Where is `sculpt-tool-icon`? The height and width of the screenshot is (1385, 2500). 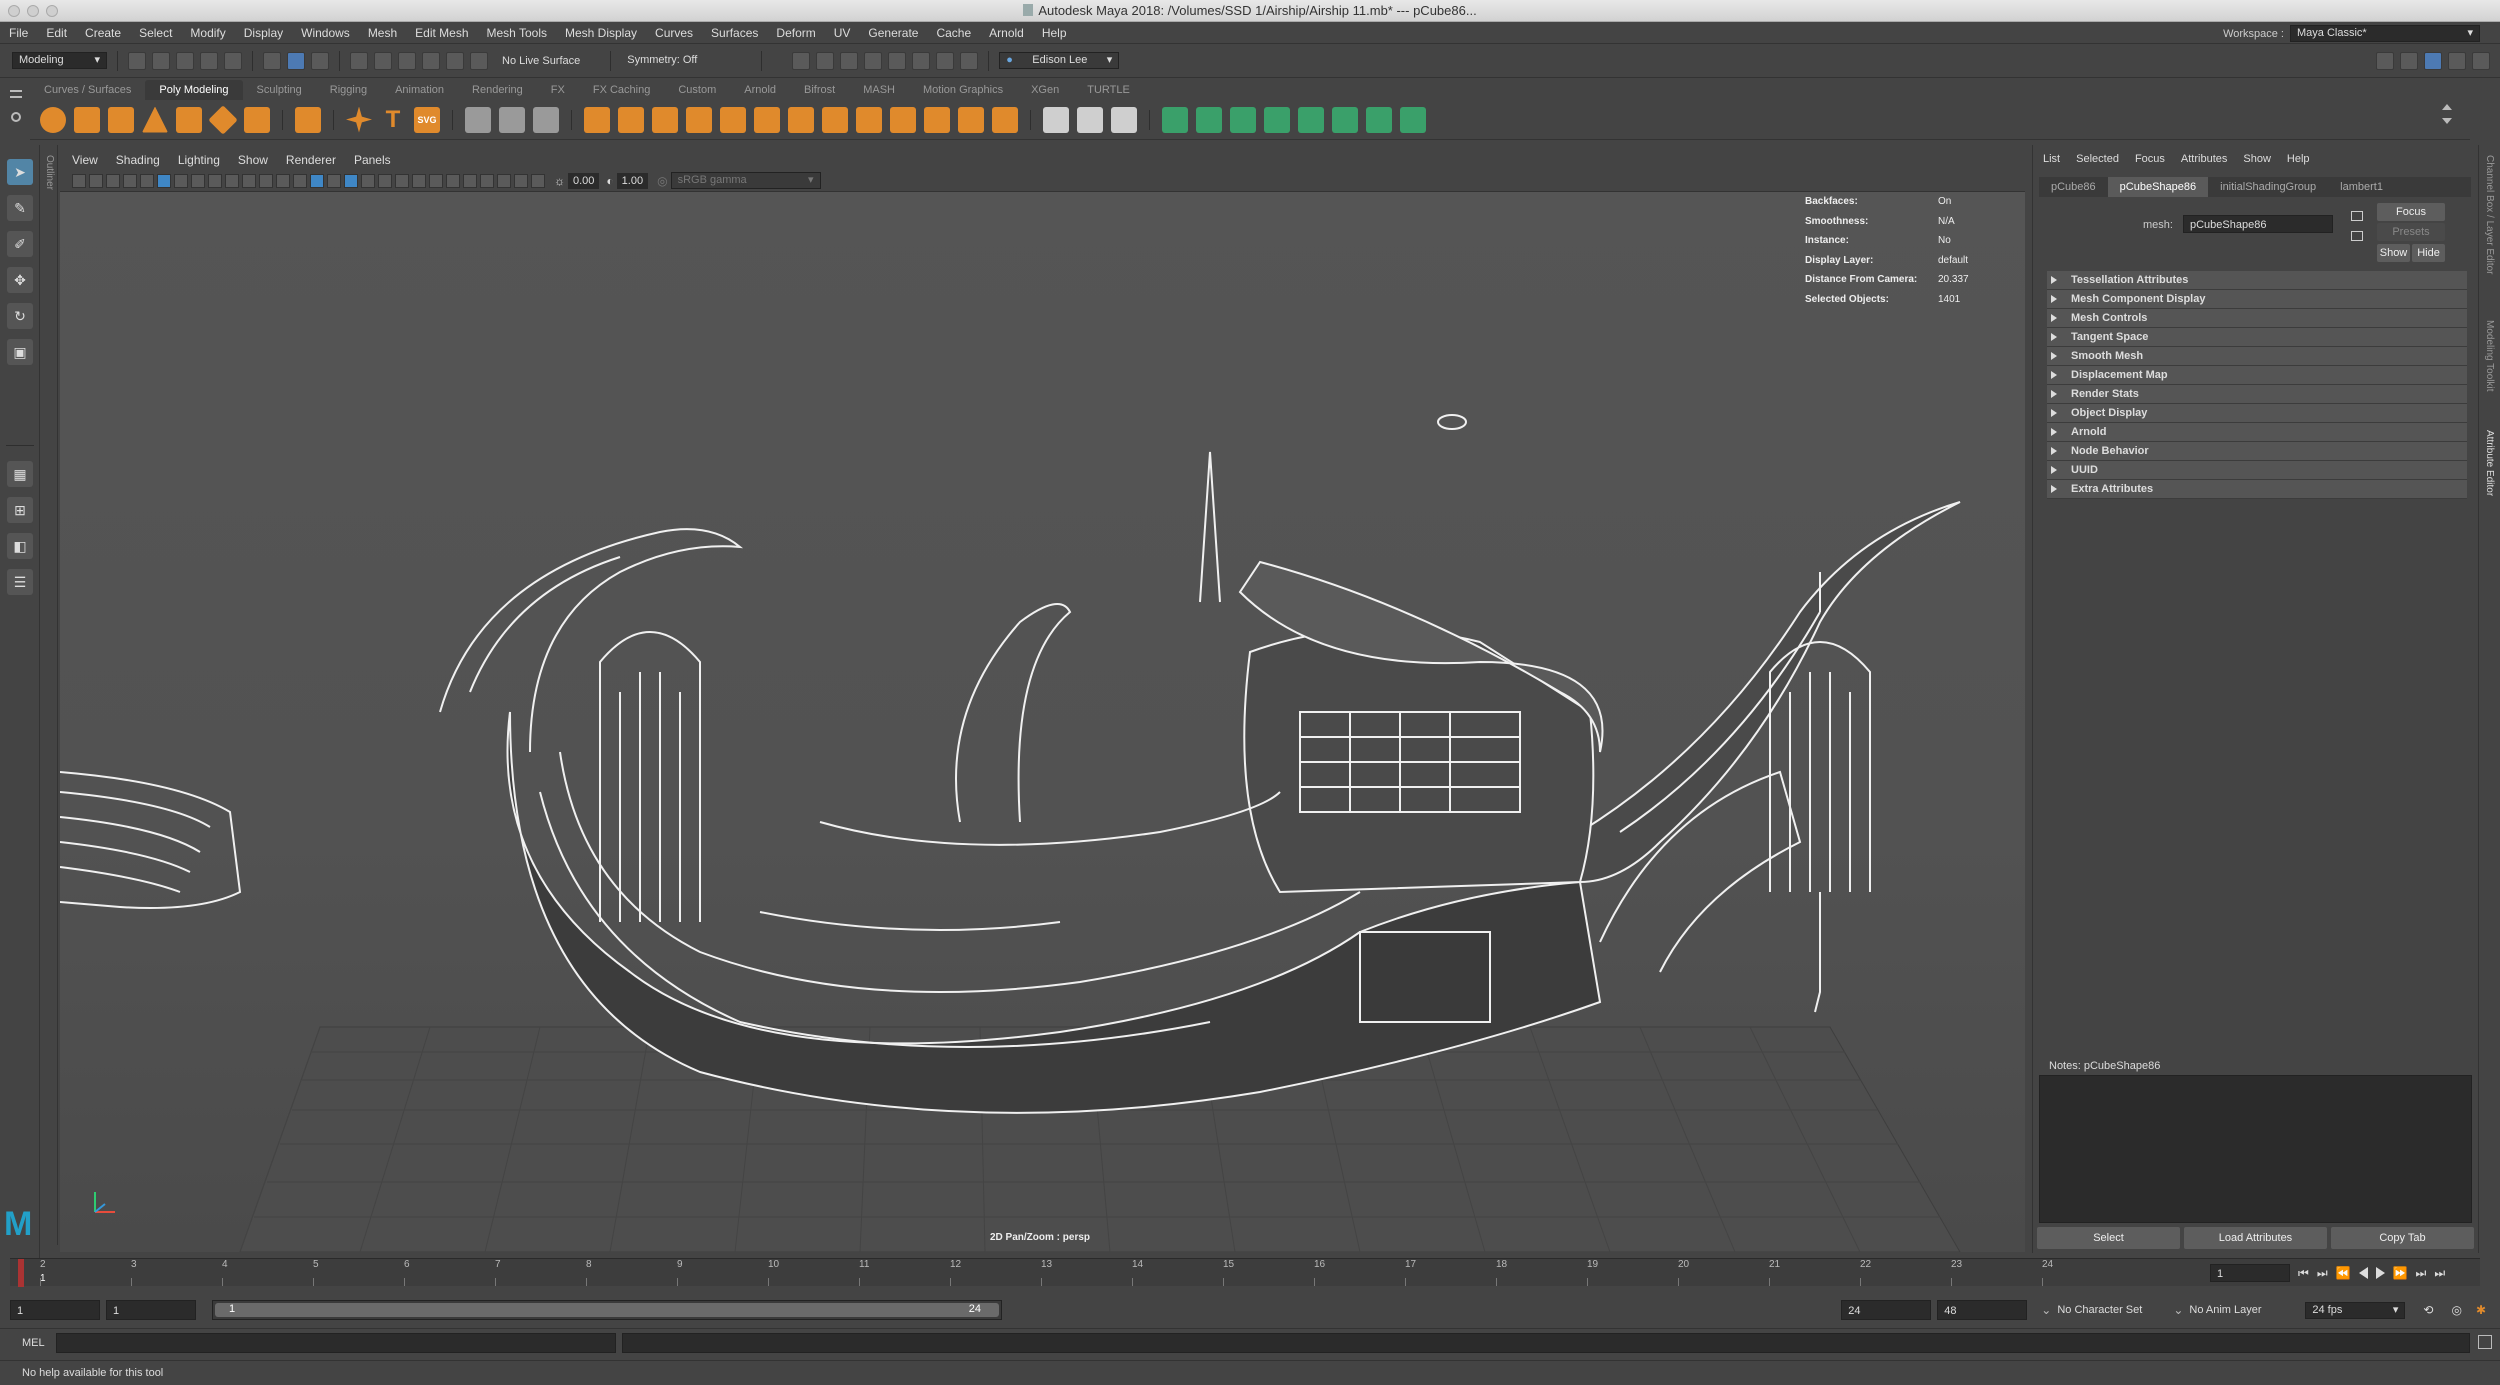 sculpt-tool-icon is located at coordinates (478, 119).